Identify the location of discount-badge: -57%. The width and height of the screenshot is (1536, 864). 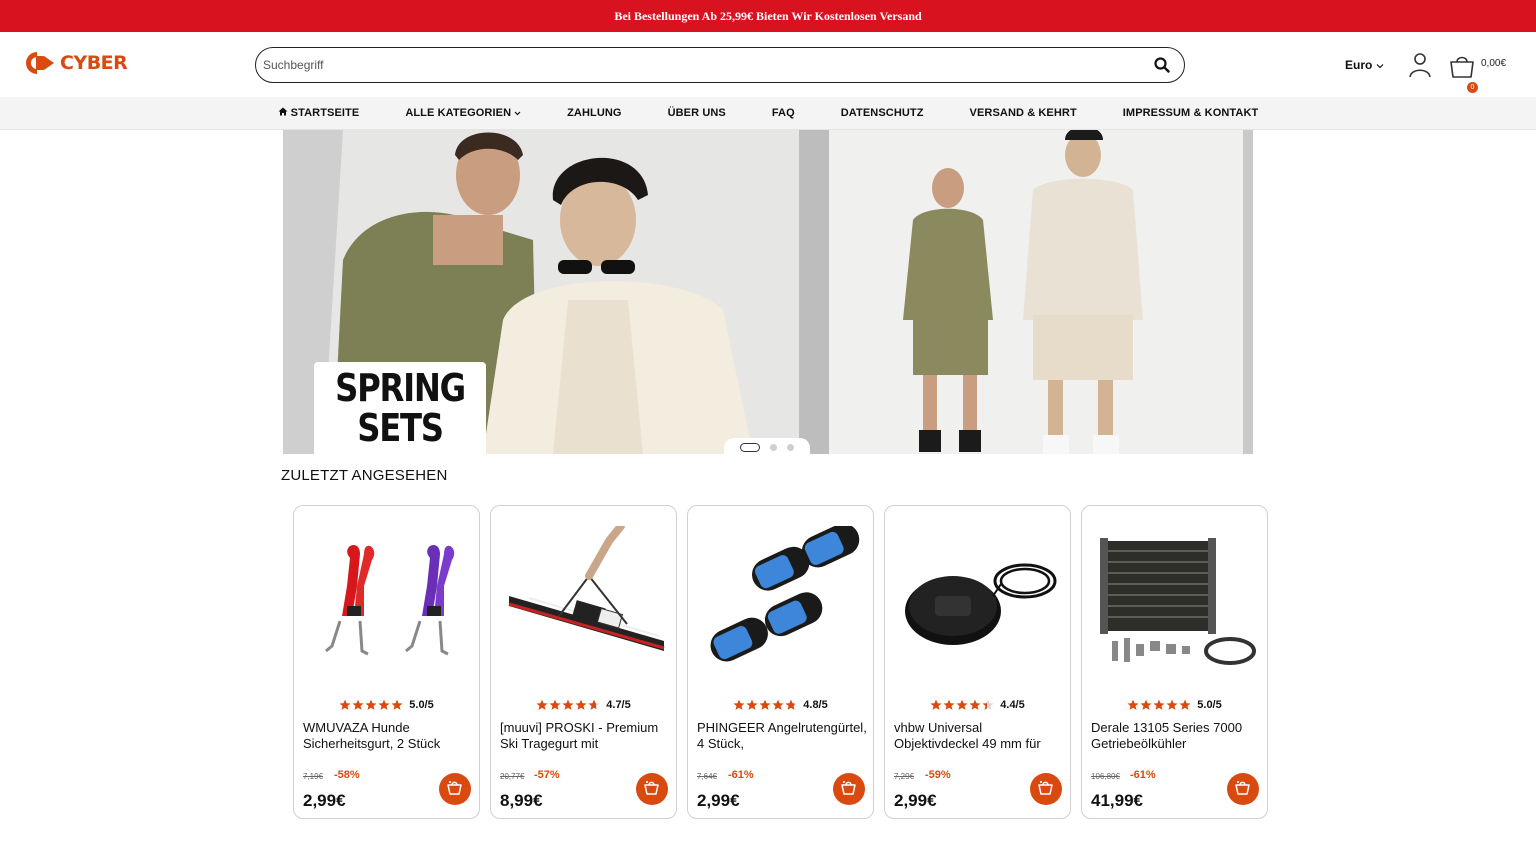
(547, 775).